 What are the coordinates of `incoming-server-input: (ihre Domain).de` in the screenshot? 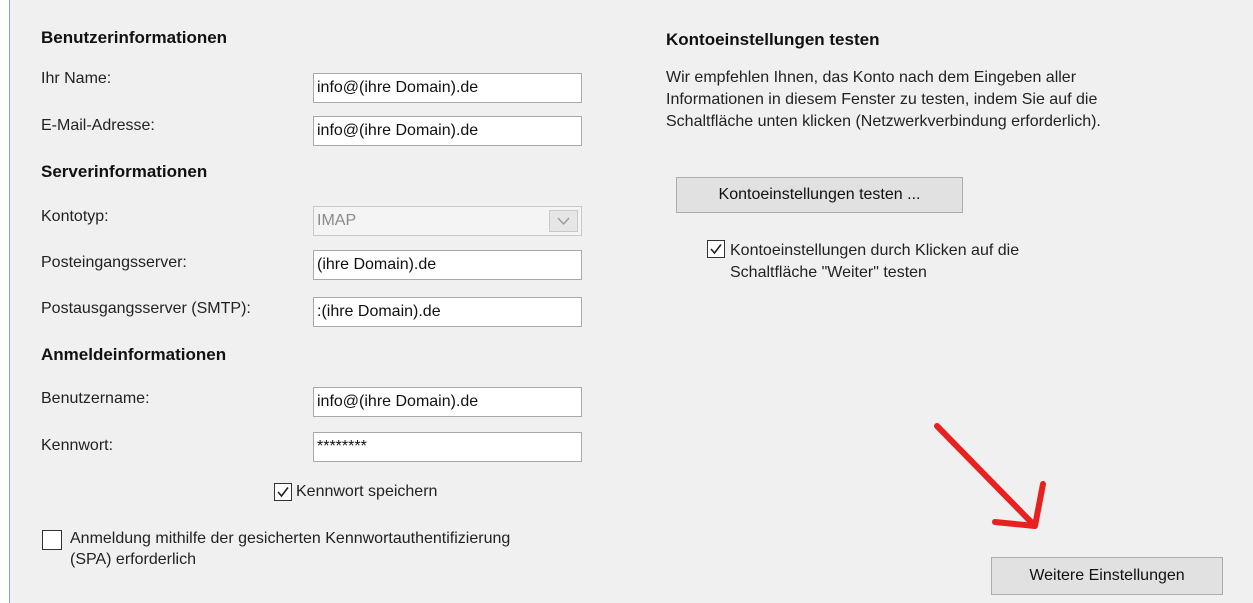 It's located at (447, 265).